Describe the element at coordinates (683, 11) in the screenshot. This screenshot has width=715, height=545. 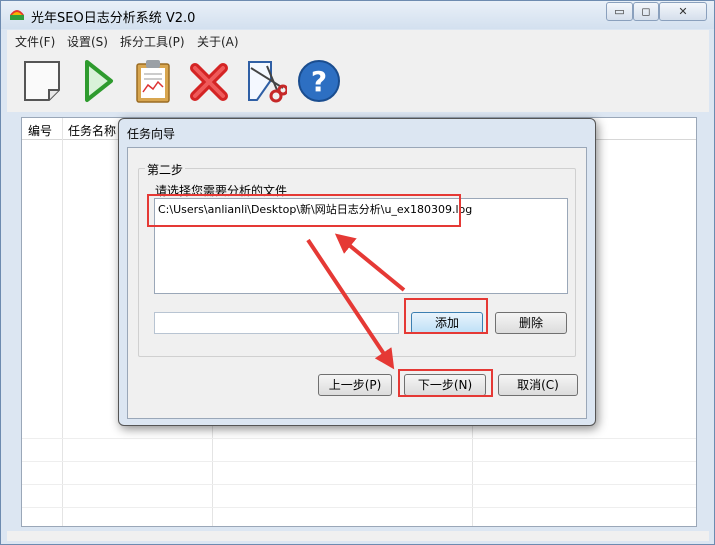
I see `close-button: ✕` at that location.